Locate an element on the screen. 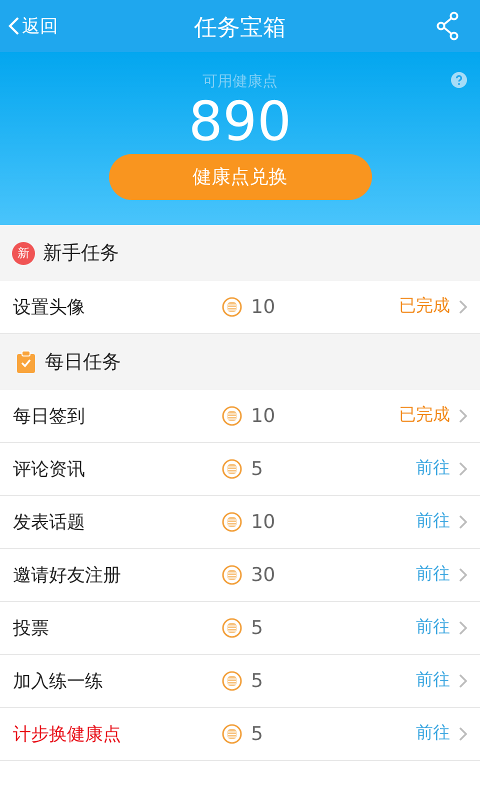  task-name: 评论资讯 is located at coordinates (49, 470).